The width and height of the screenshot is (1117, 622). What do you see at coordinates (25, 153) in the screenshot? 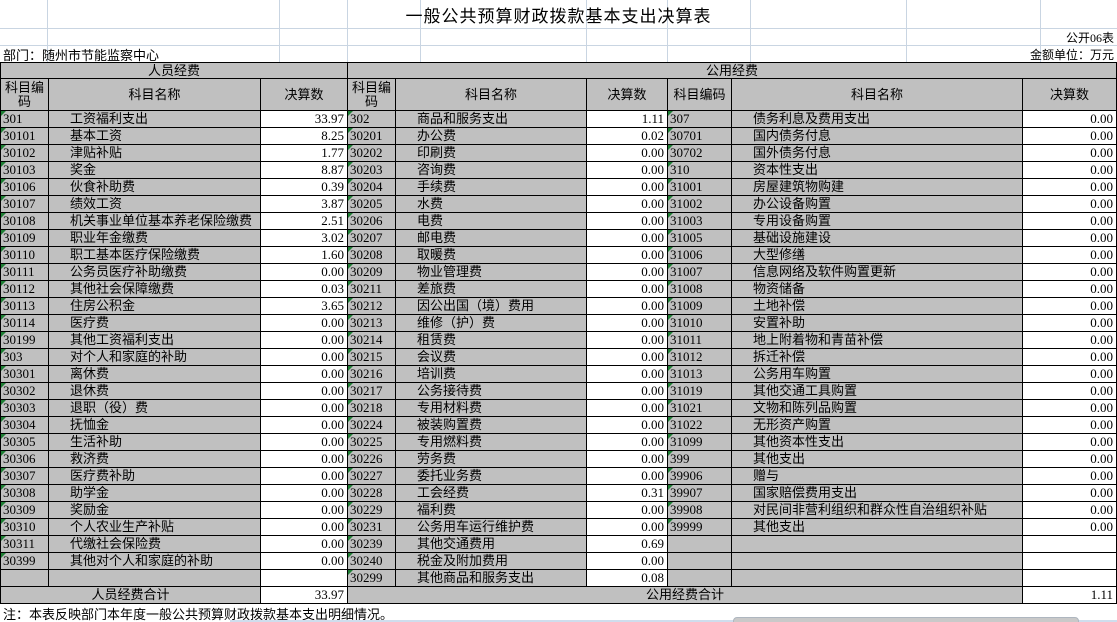
I see `cell-code: 30102` at bounding box center [25, 153].